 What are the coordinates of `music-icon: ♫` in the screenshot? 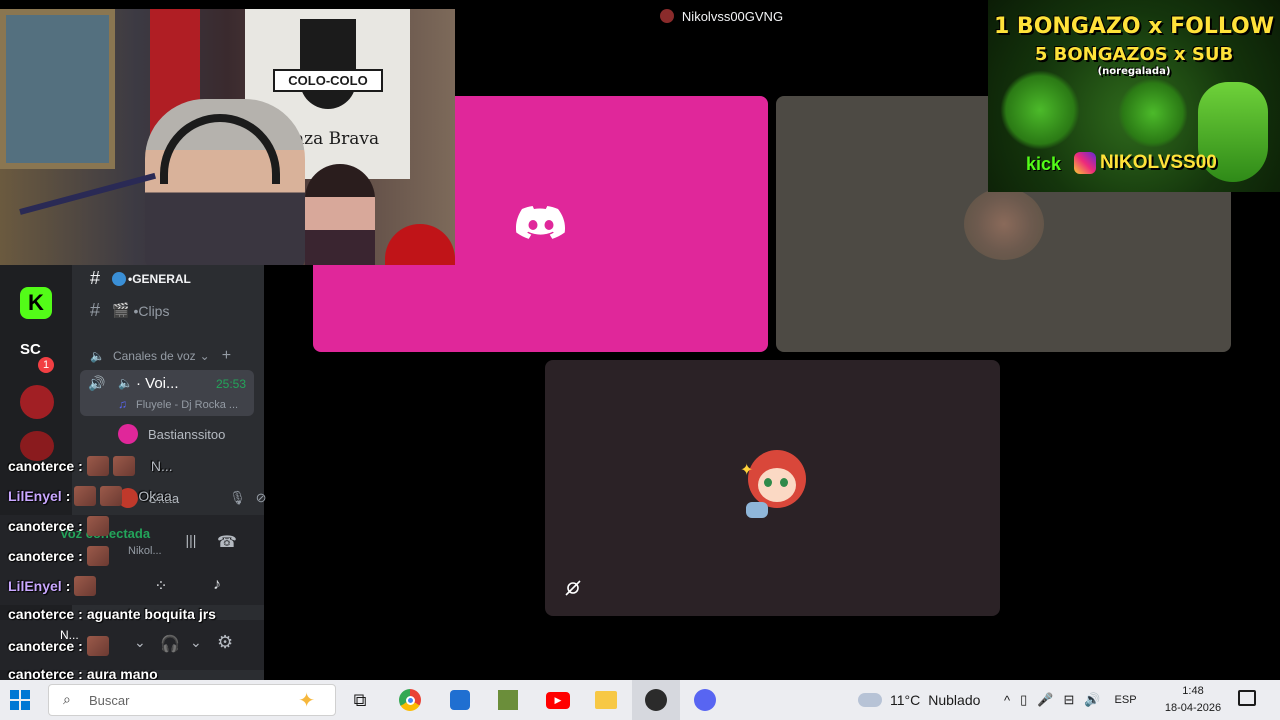 It's located at (122, 404).